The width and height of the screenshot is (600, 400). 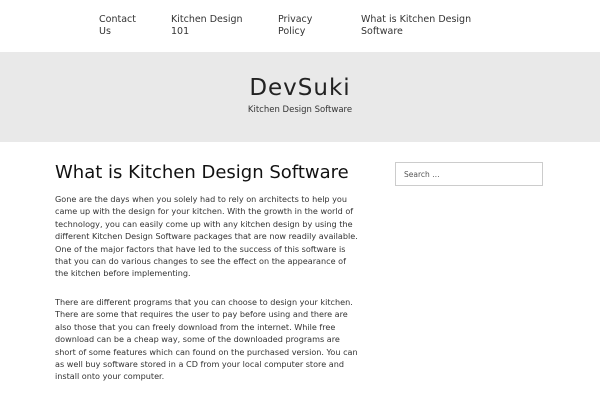 What do you see at coordinates (124, 26) in the screenshot?
I see `nav-link-contact-us: Contact Us` at bounding box center [124, 26].